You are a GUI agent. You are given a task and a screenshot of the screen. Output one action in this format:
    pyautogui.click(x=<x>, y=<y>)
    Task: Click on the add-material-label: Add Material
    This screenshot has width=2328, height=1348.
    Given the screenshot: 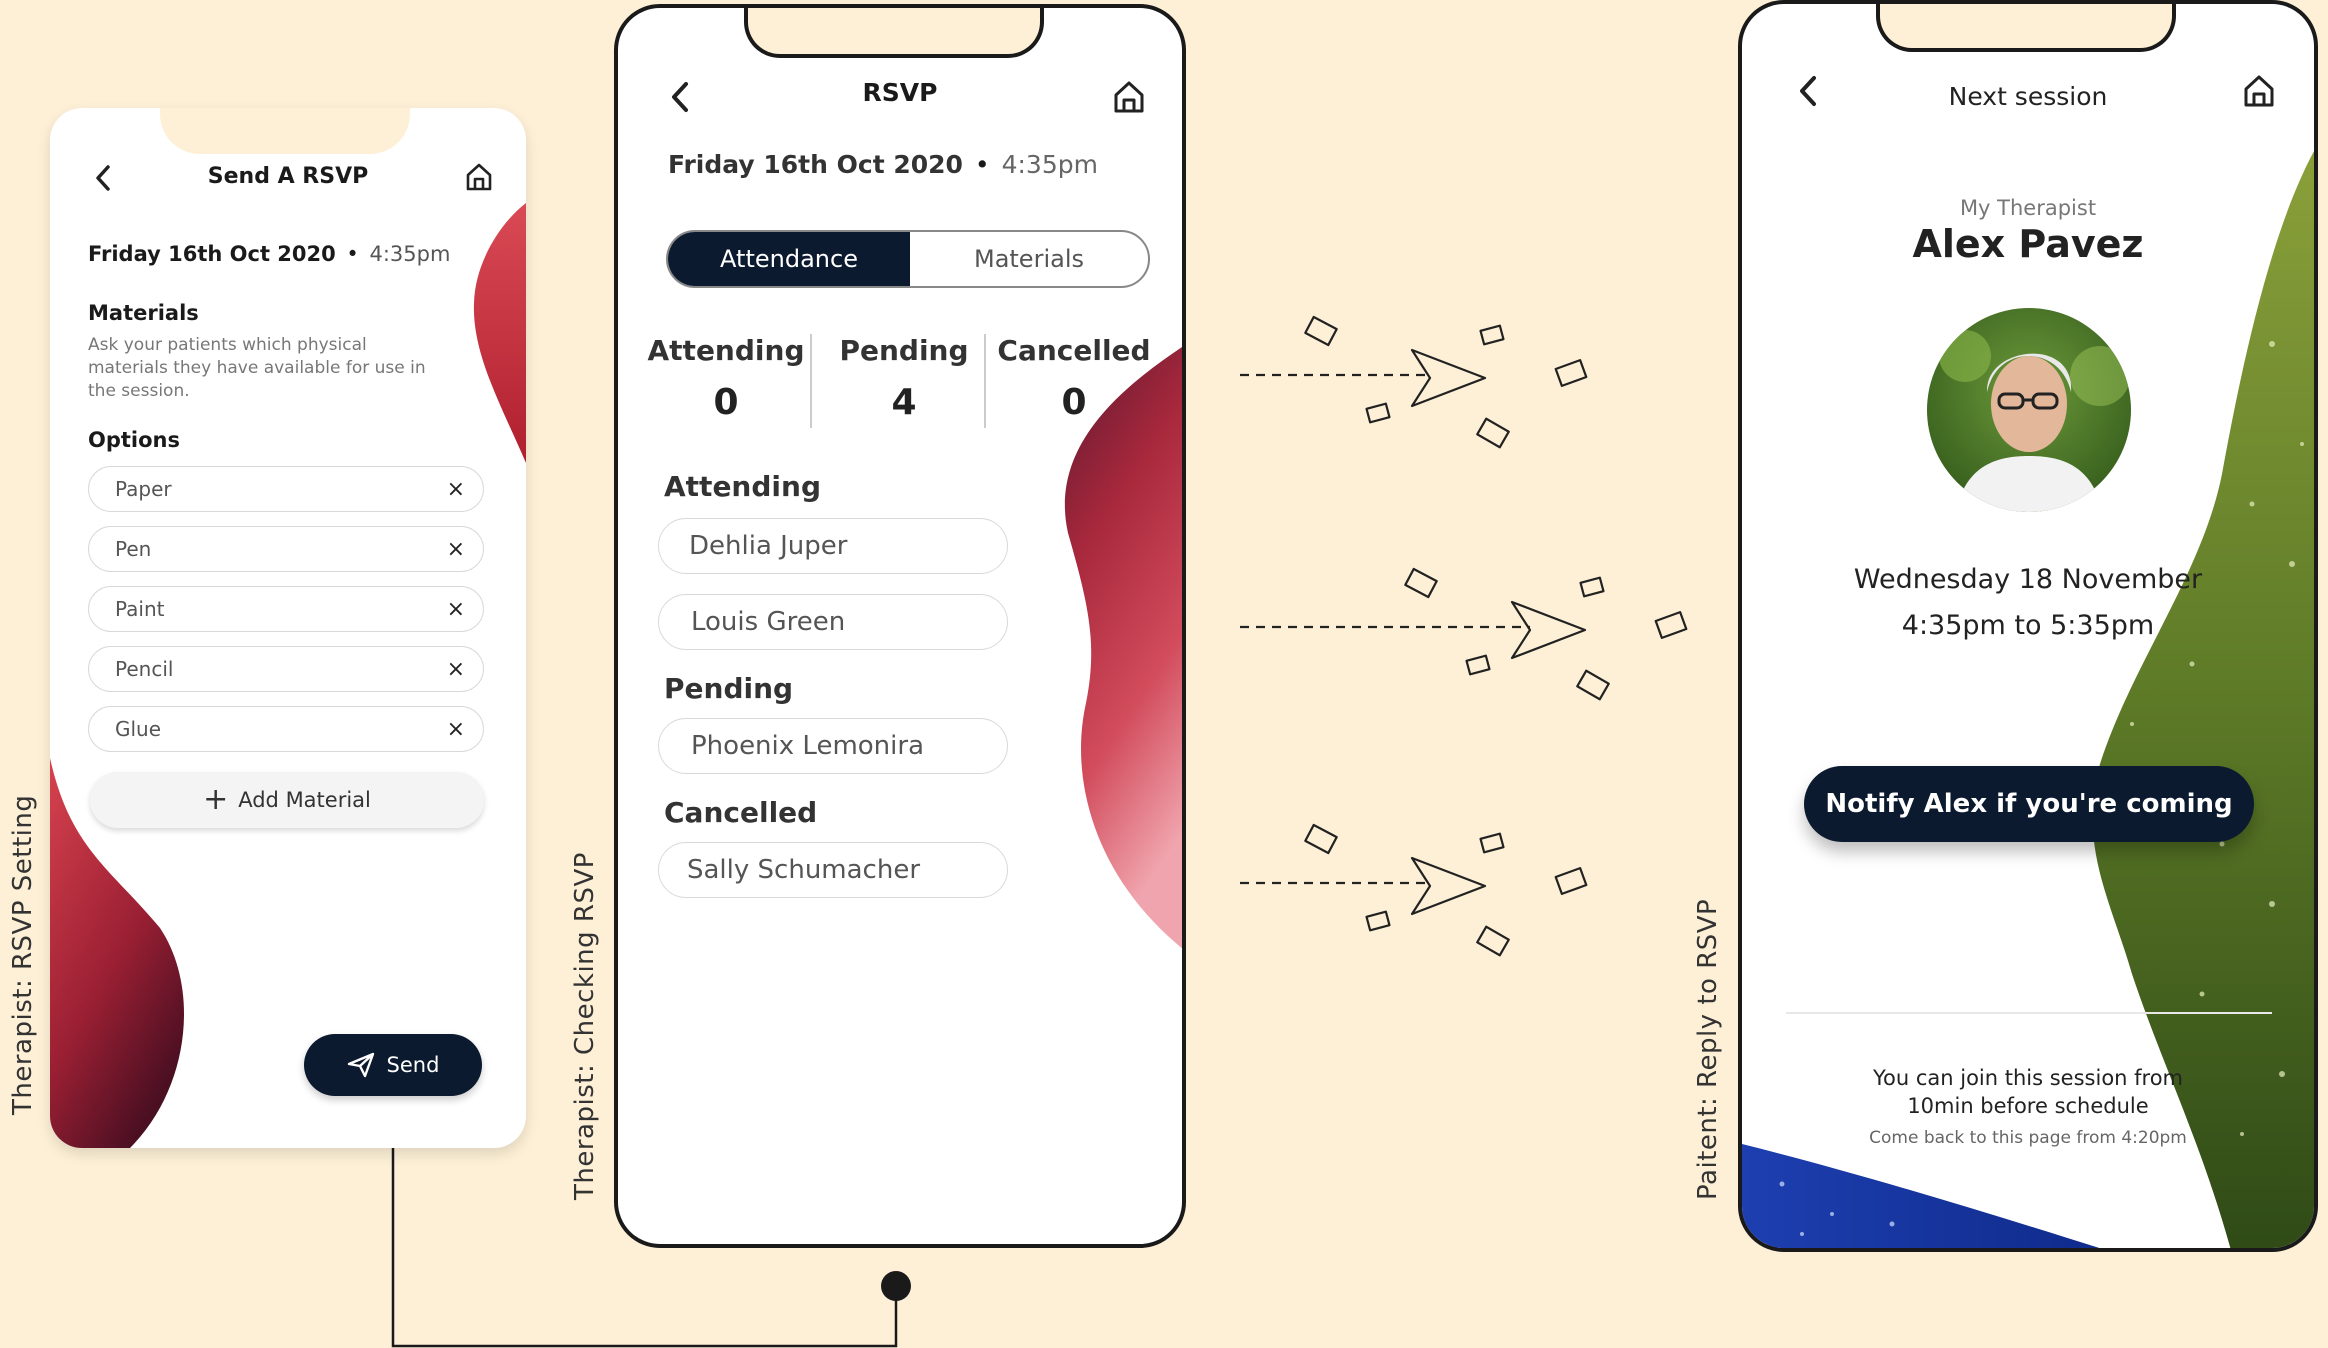 What is the action you would take?
    pyautogui.click(x=304, y=800)
    